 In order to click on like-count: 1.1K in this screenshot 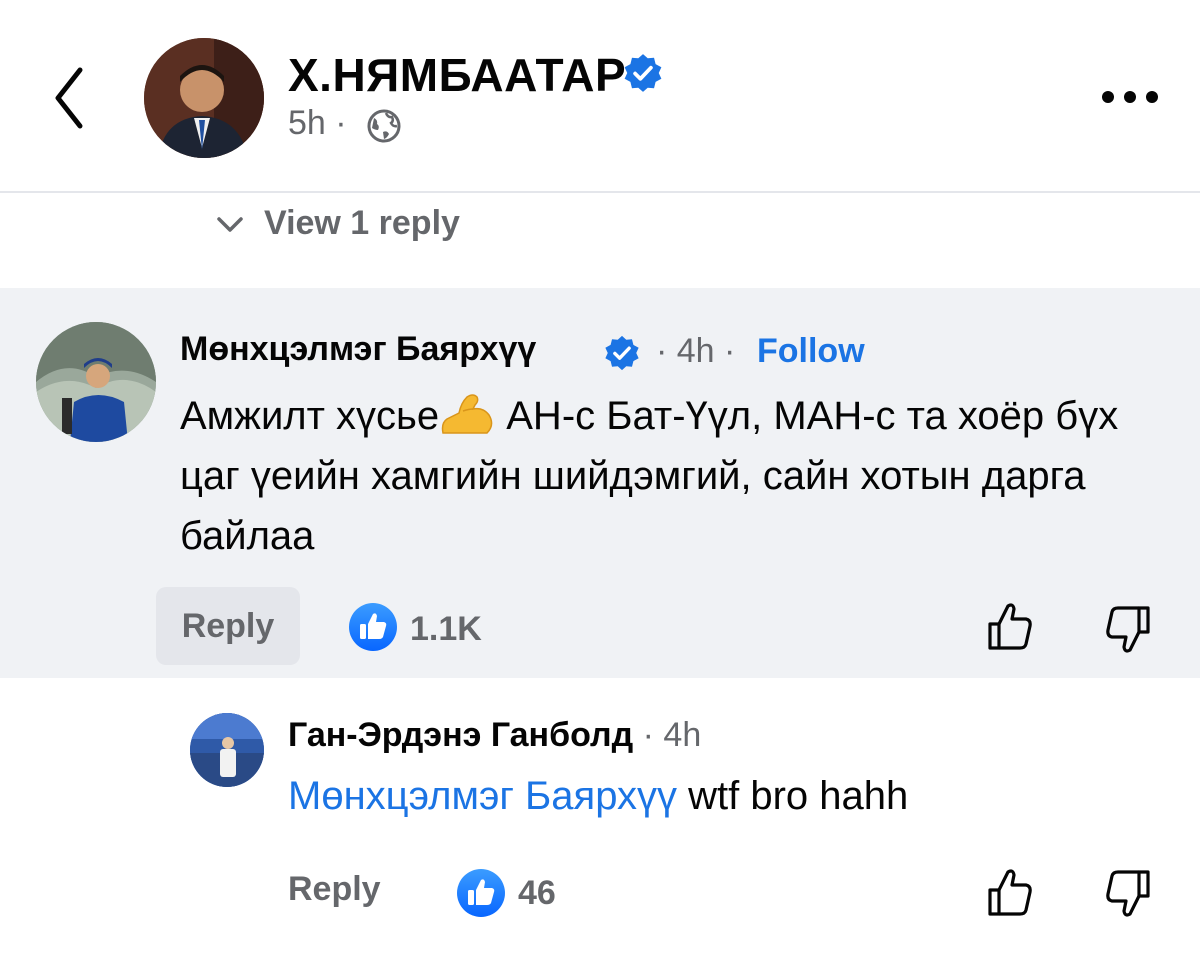, I will do `click(446, 629)`.